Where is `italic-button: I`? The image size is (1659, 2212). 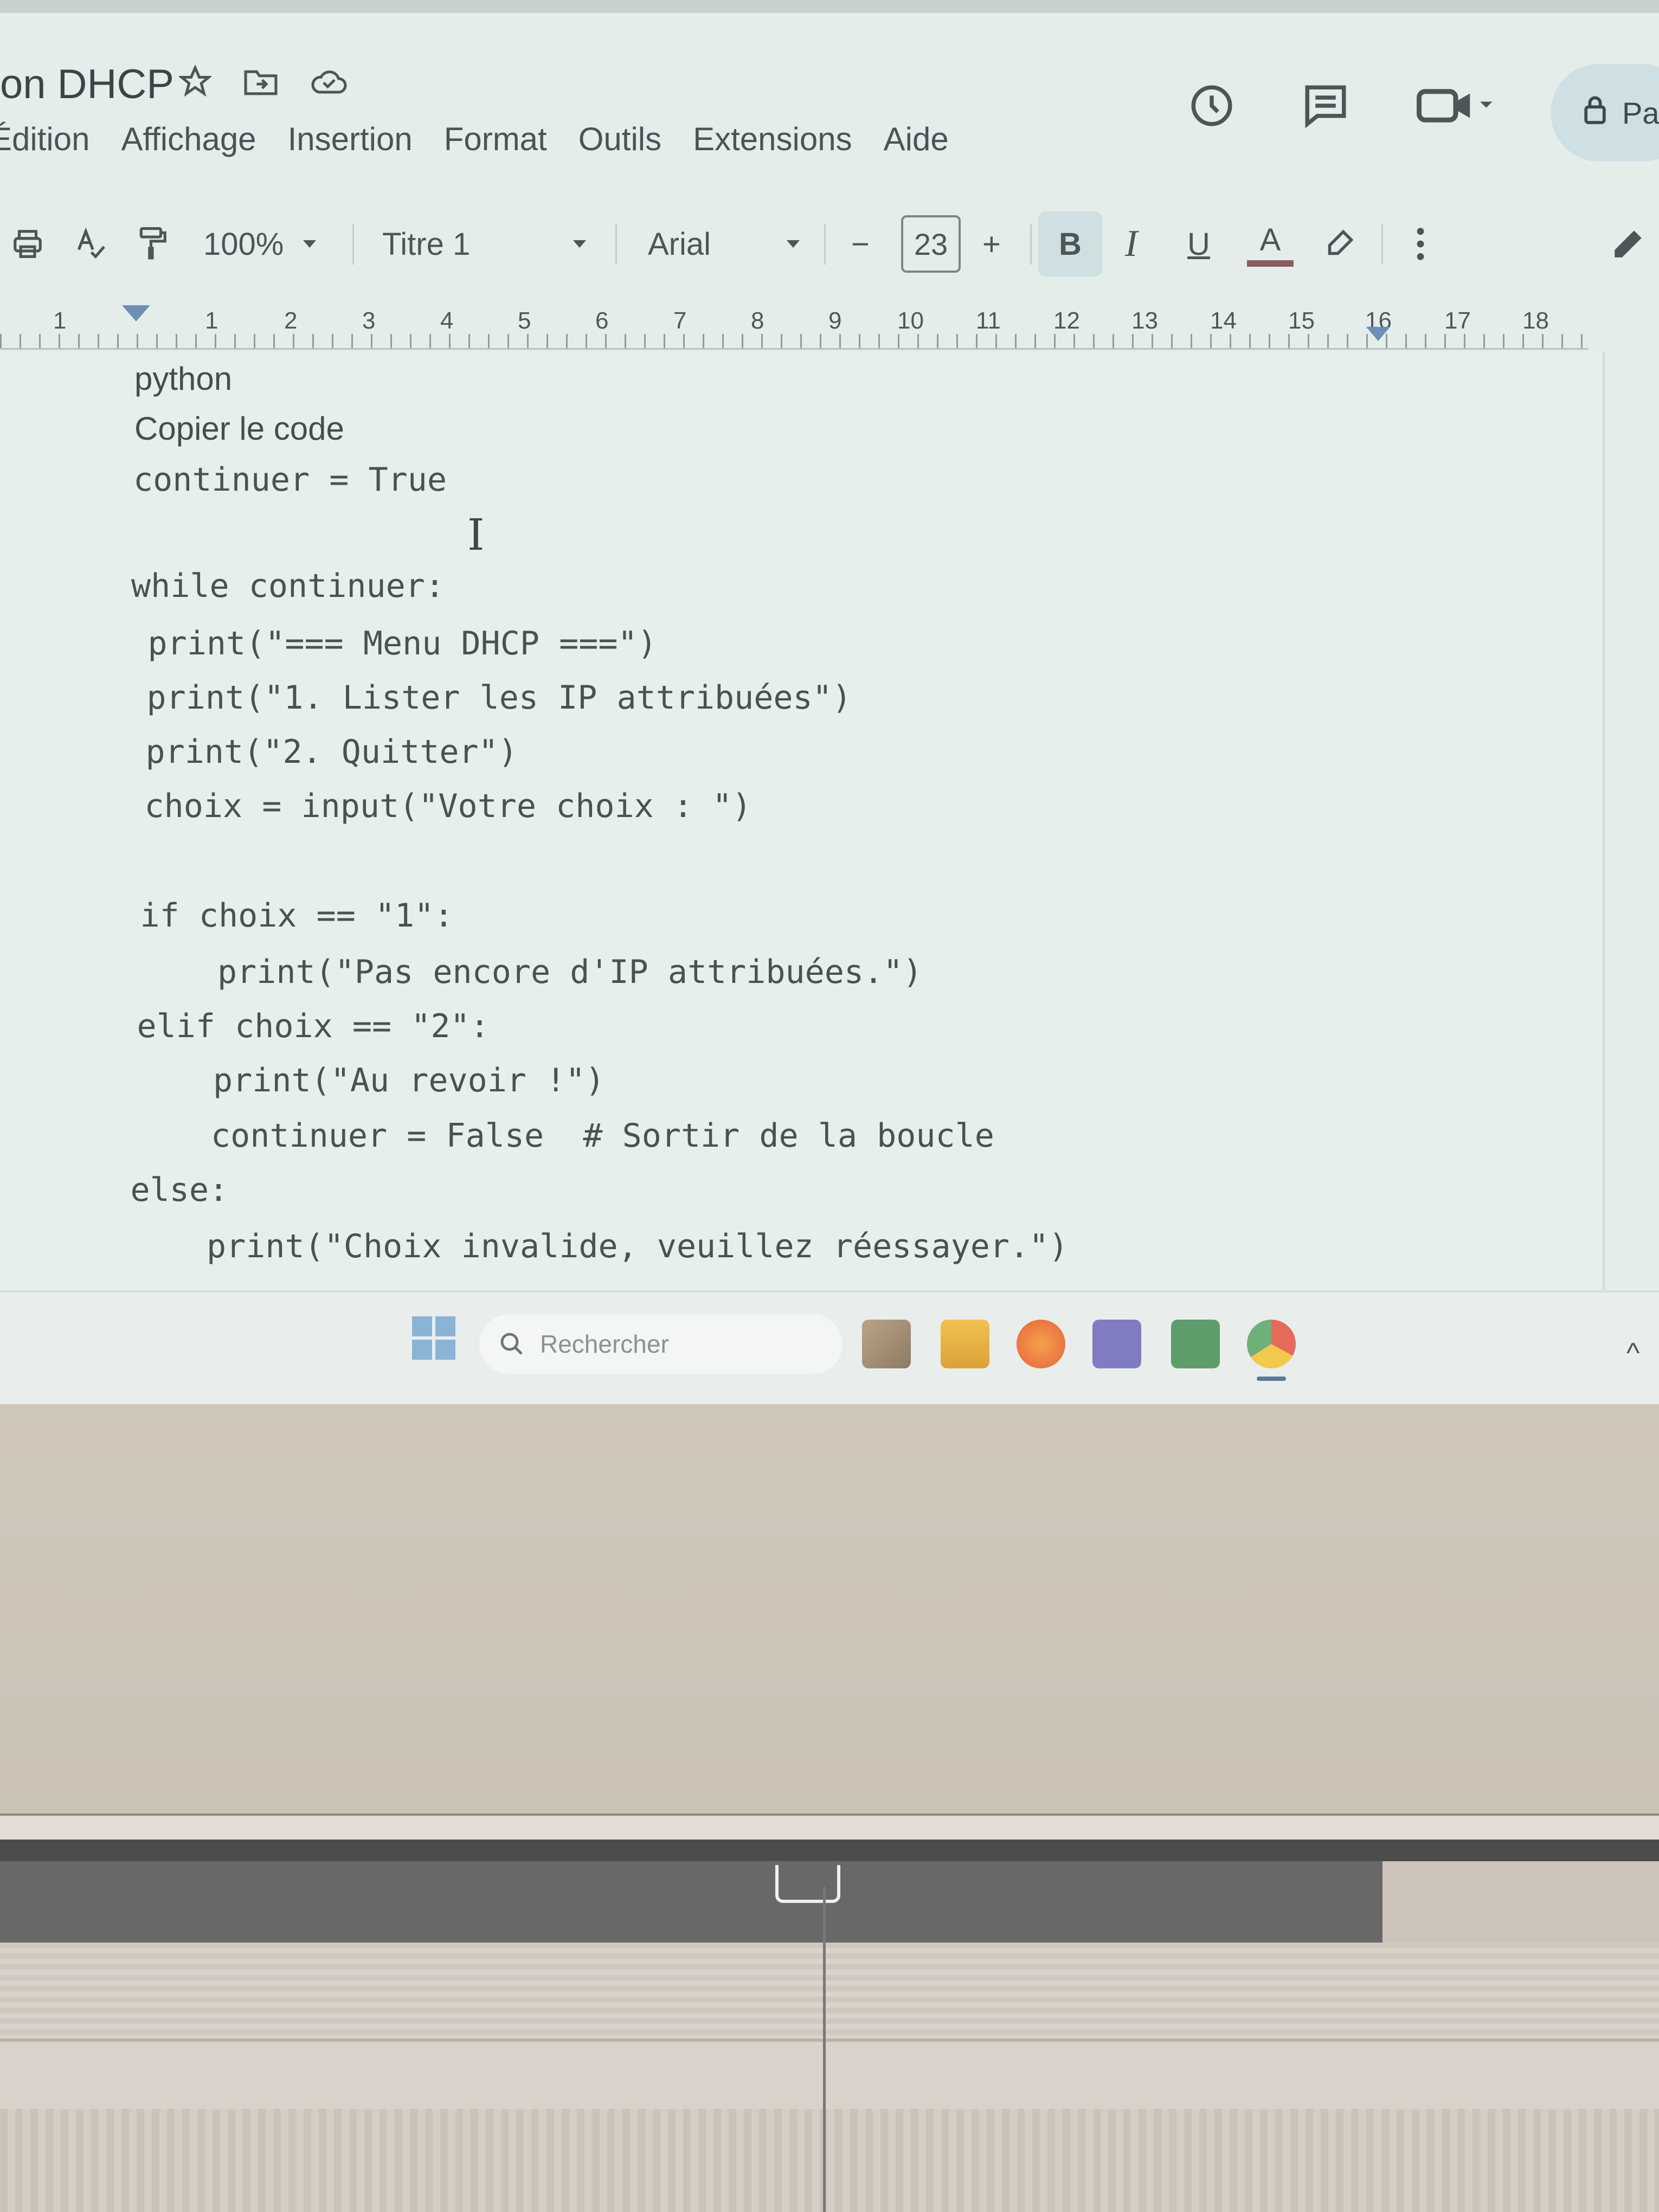 italic-button: I is located at coordinates (1131, 244).